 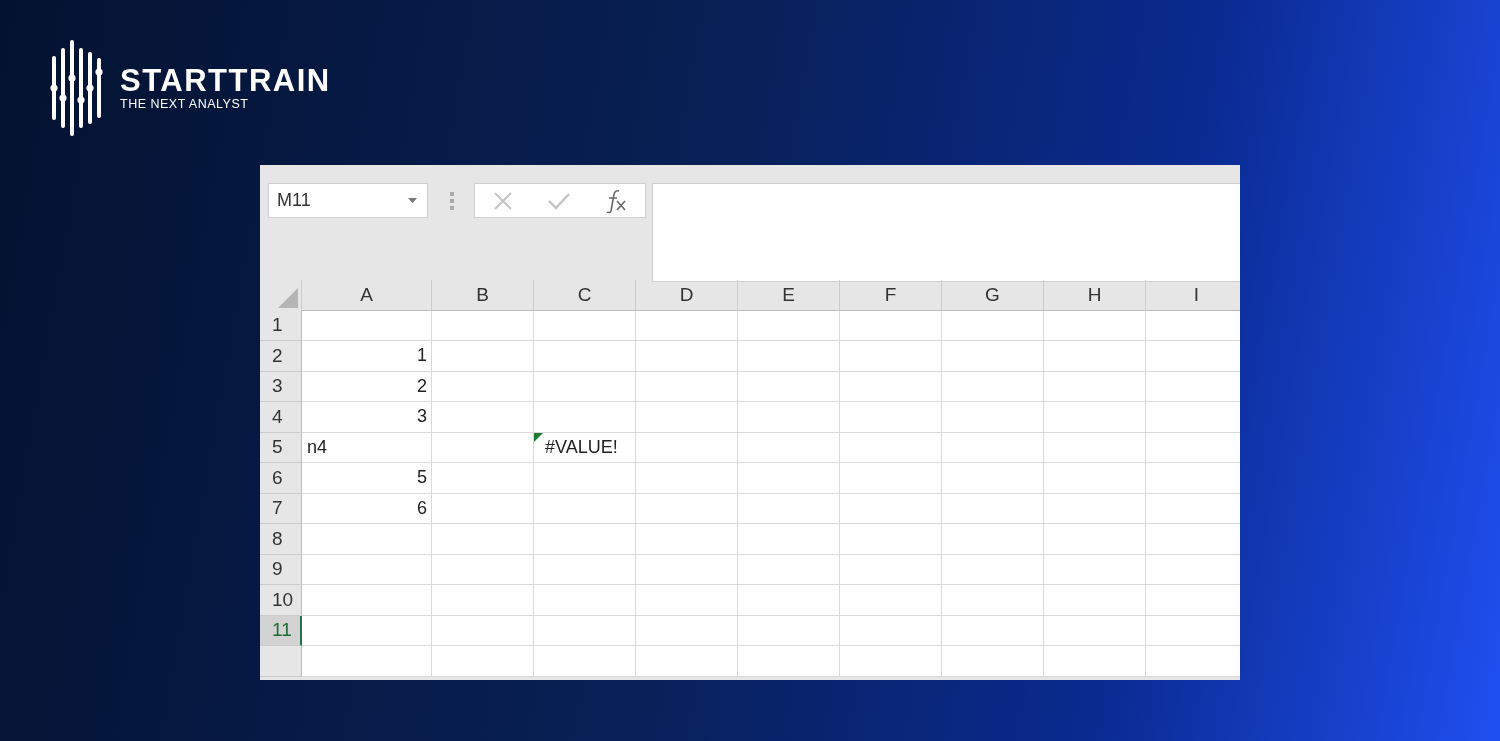 What do you see at coordinates (367, 447) in the screenshot?
I see `table-cell: n4` at bounding box center [367, 447].